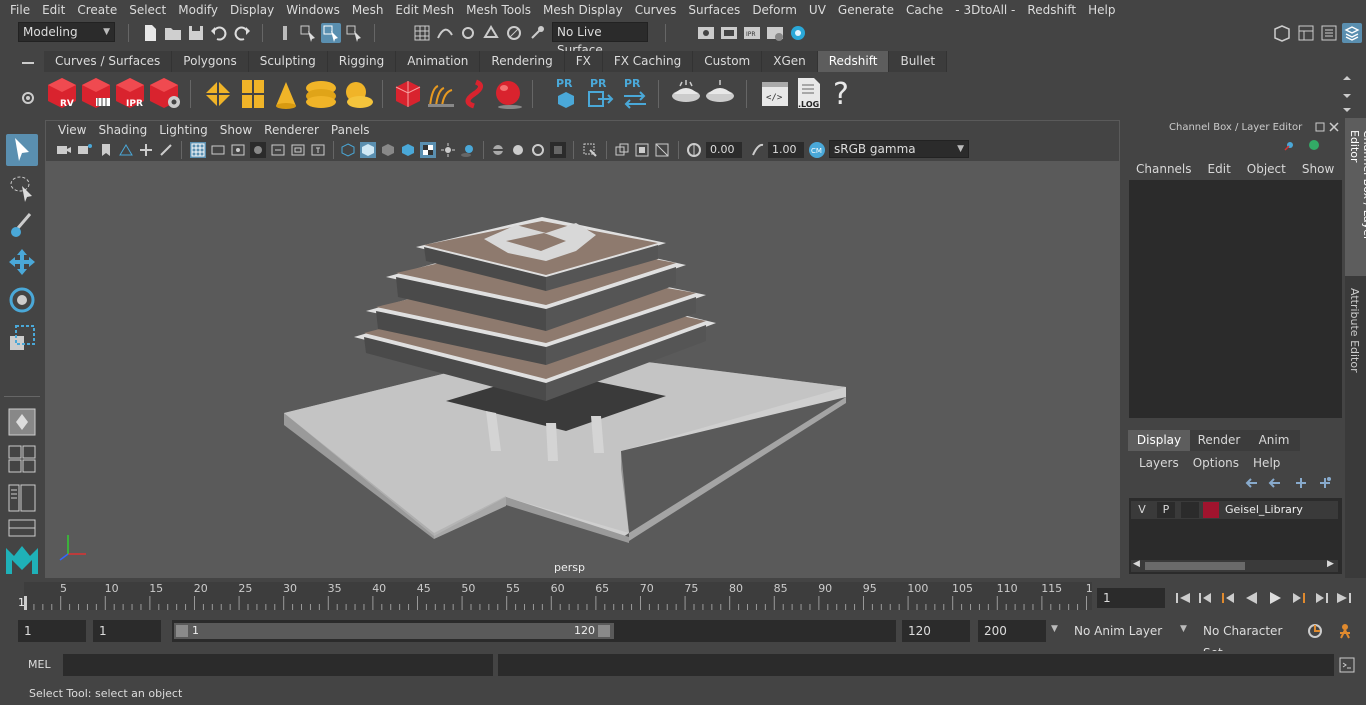  What do you see at coordinates (357, 94) in the screenshot?
I see `redshift-sun-sky-icon` at bounding box center [357, 94].